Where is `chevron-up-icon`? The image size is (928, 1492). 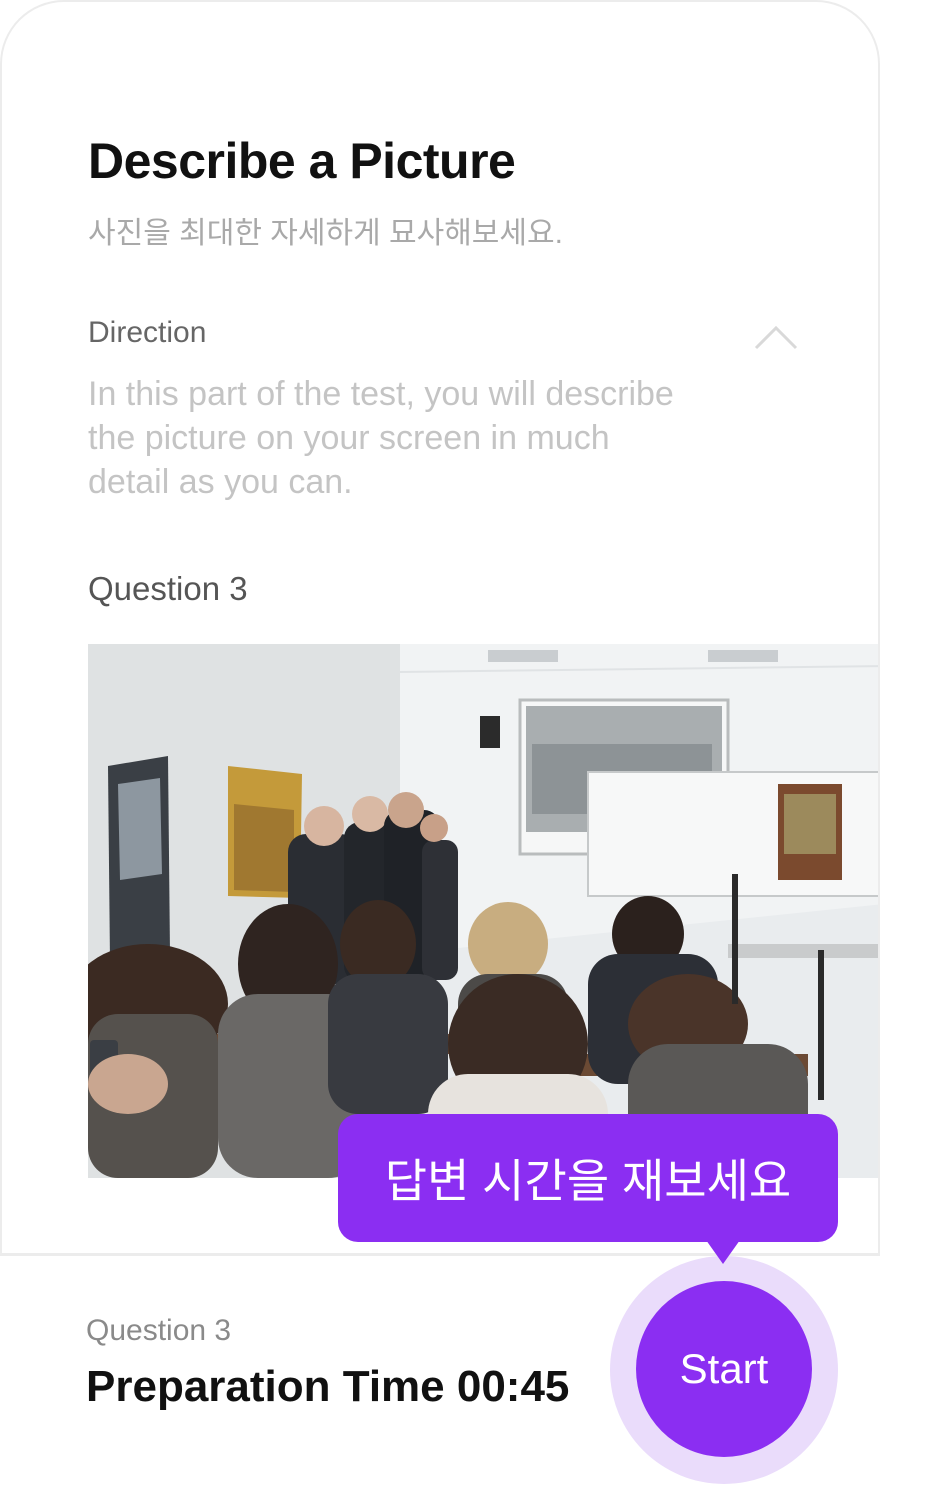
chevron-up-icon is located at coordinates (776, 337).